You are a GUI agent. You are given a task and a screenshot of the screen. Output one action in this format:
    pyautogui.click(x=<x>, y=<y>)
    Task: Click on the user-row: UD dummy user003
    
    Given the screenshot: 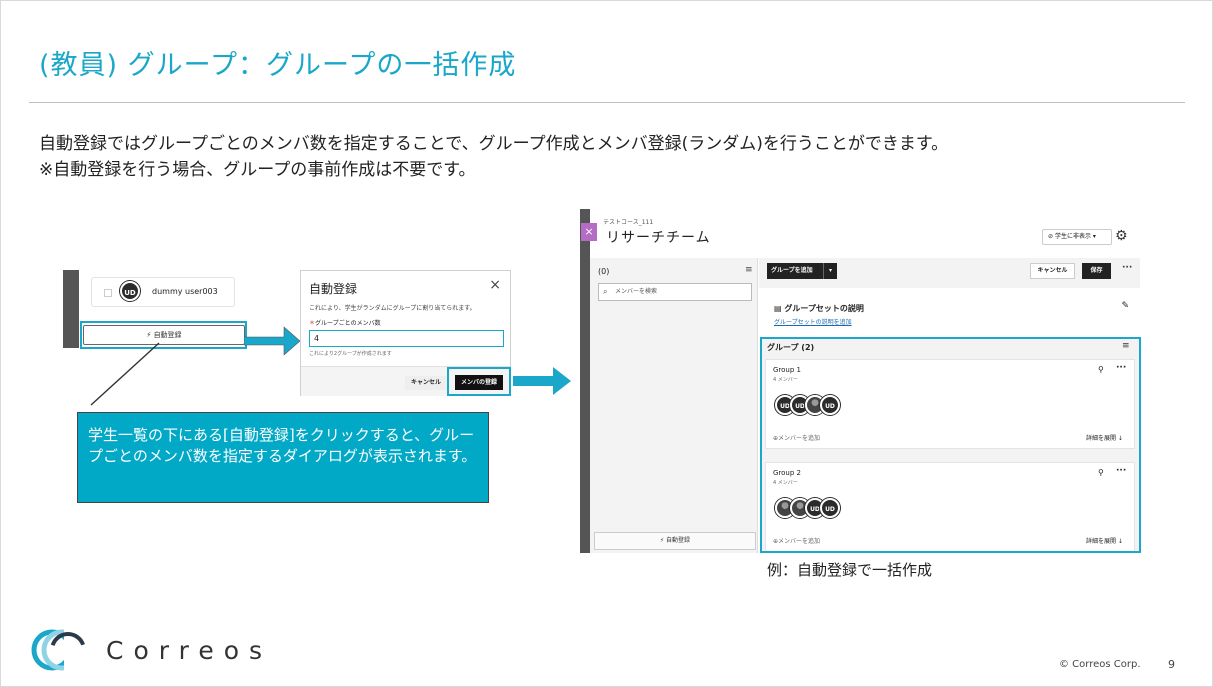 What is the action you would take?
    pyautogui.click(x=163, y=292)
    